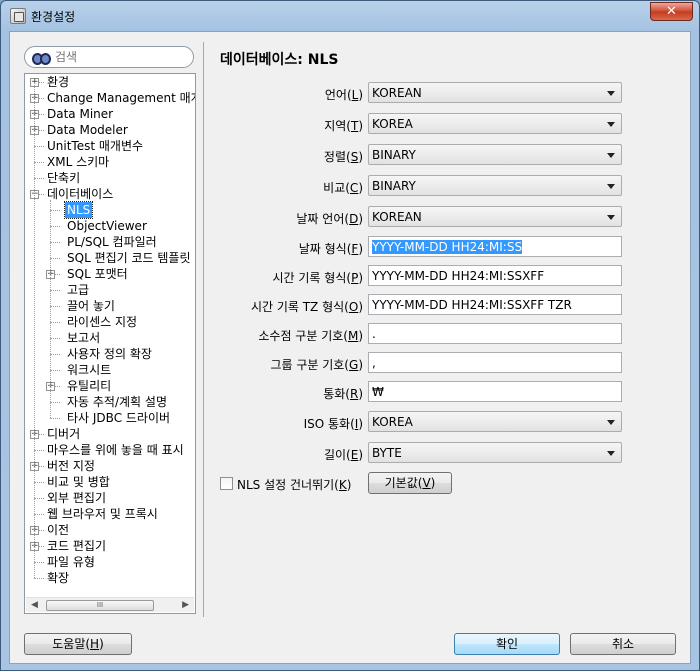 The image size is (700, 671). I want to click on tree-item: XML 스키마, so click(110, 162).